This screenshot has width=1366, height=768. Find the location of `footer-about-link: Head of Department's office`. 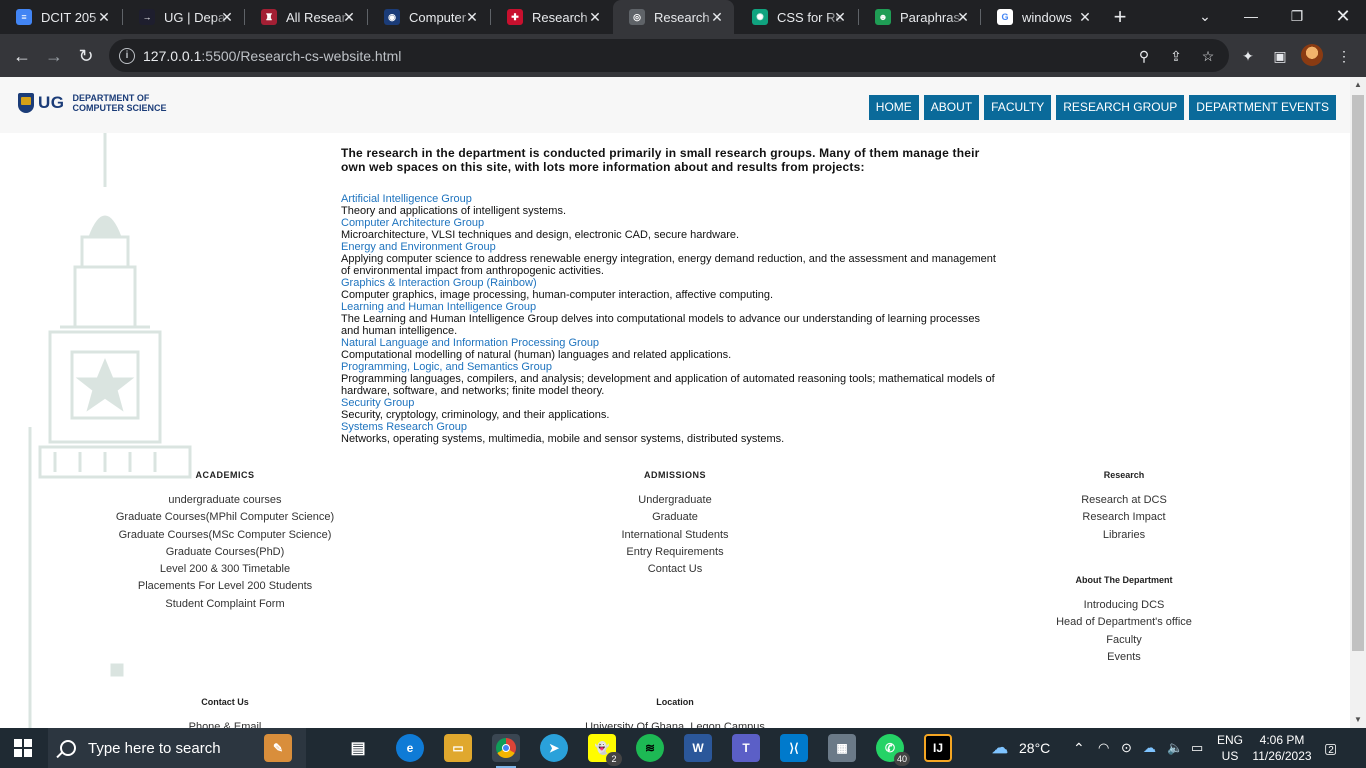

footer-about-link: Head of Department's office is located at coordinates (1124, 622).